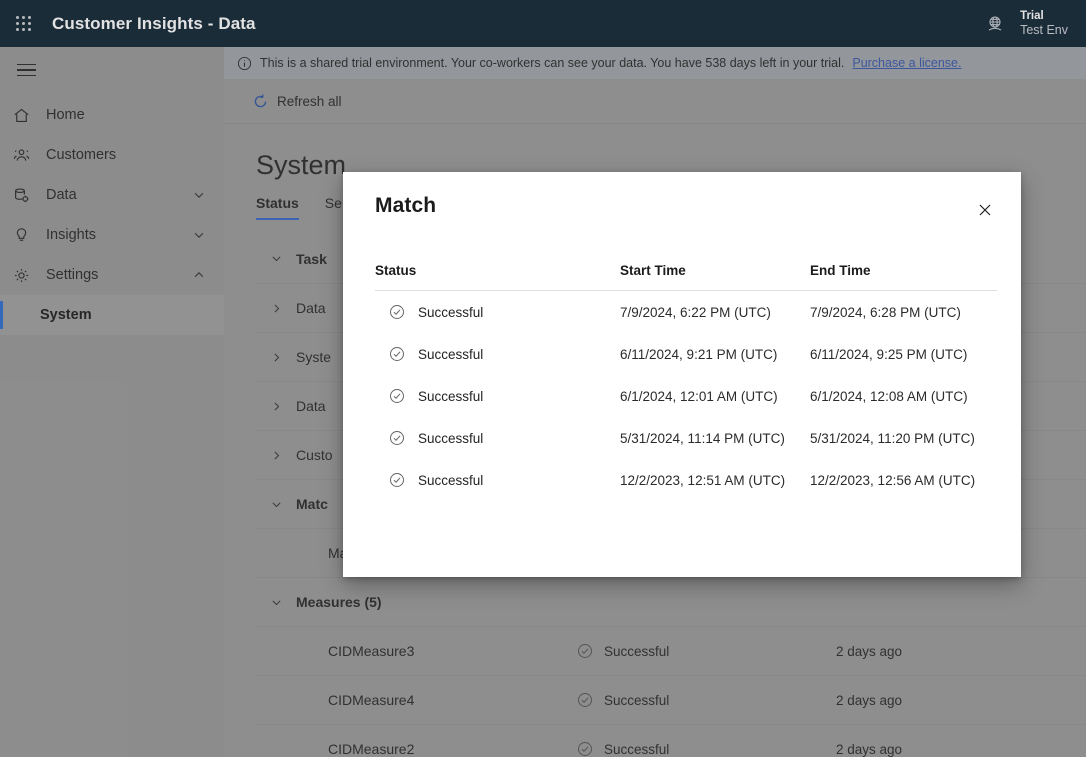 This screenshot has width=1086, height=757. Describe the element at coordinates (893, 480) in the screenshot. I see `cell-end-time: 12/2/2023, 12:56 AM (UTC)` at that location.